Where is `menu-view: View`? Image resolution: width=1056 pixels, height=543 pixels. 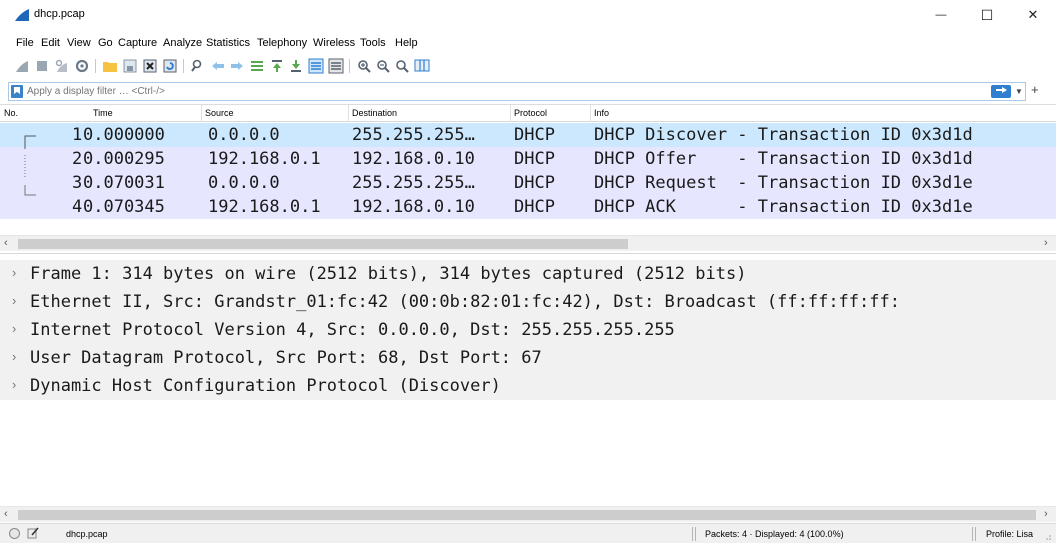
menu-view: View is located at coordinates (79, 43).